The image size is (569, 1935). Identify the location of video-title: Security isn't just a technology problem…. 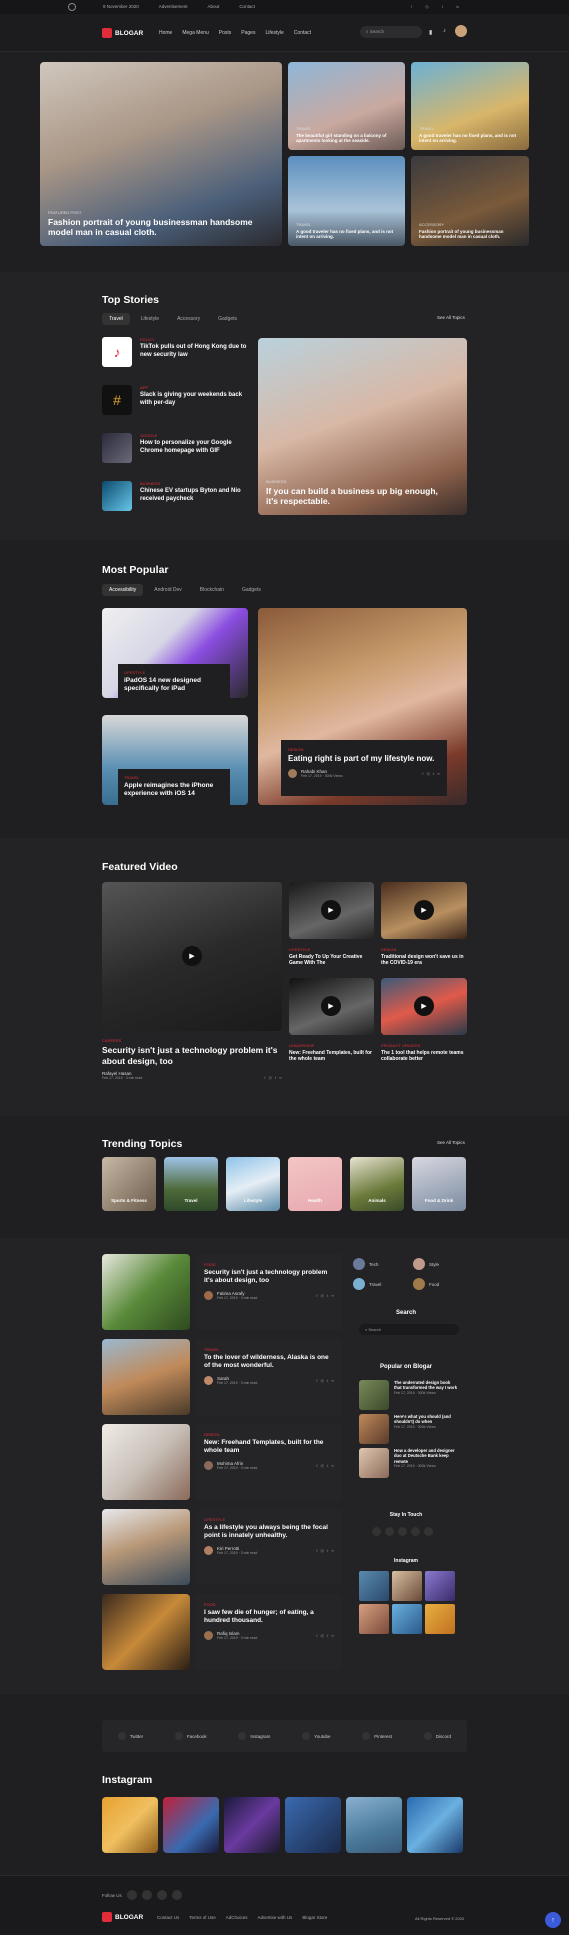
(192, 1055).